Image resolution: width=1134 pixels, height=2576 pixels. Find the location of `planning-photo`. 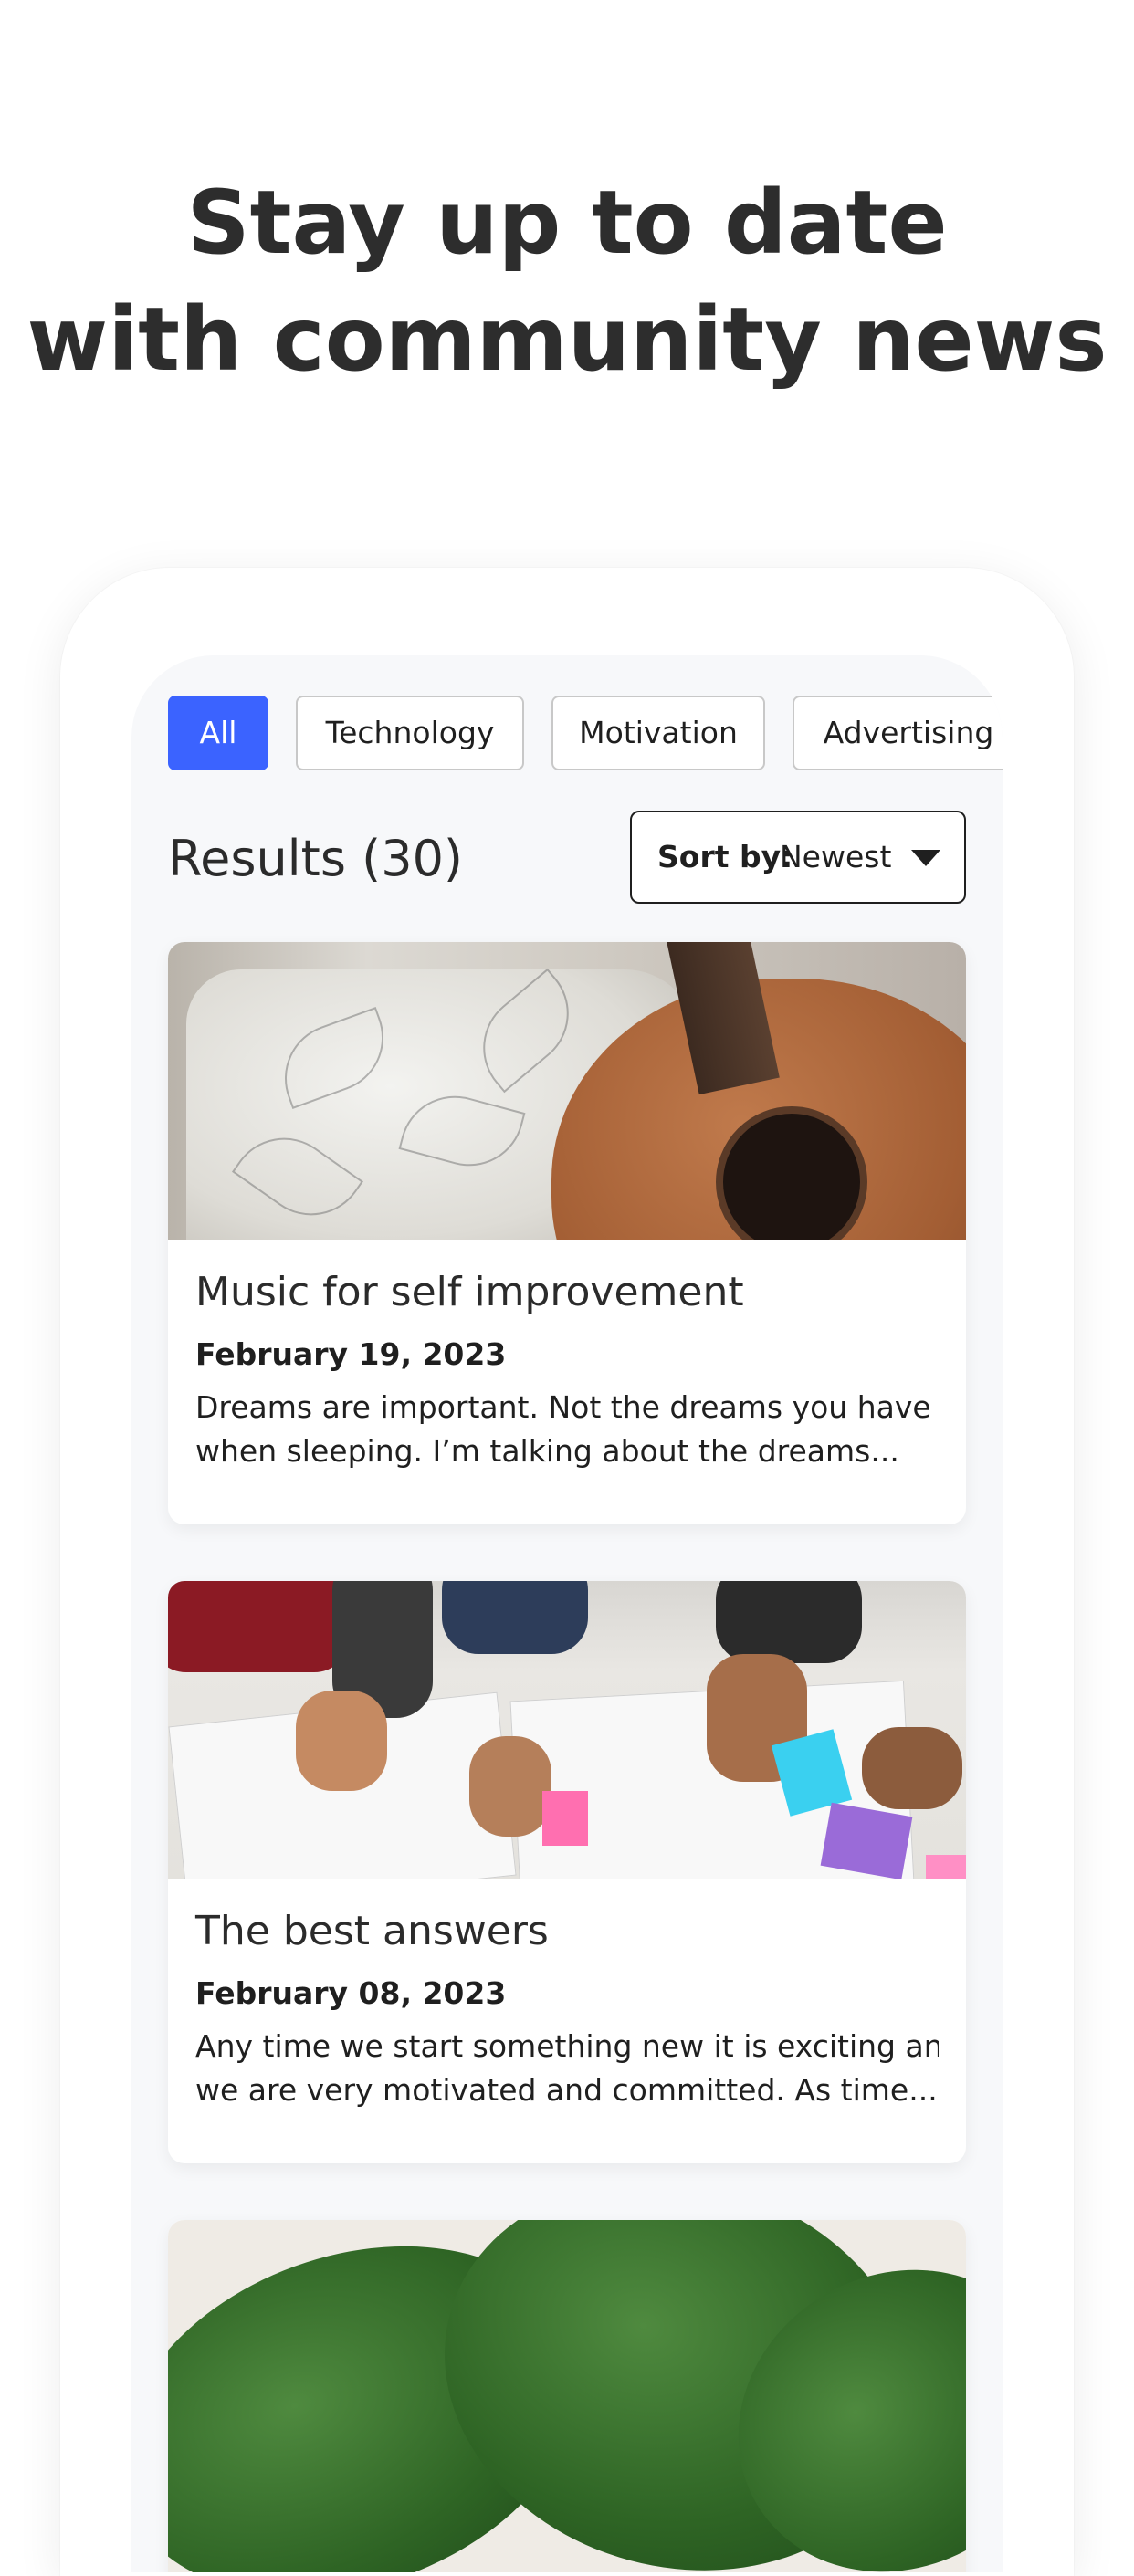

planning-photo is located at coordinates (567, 1730).